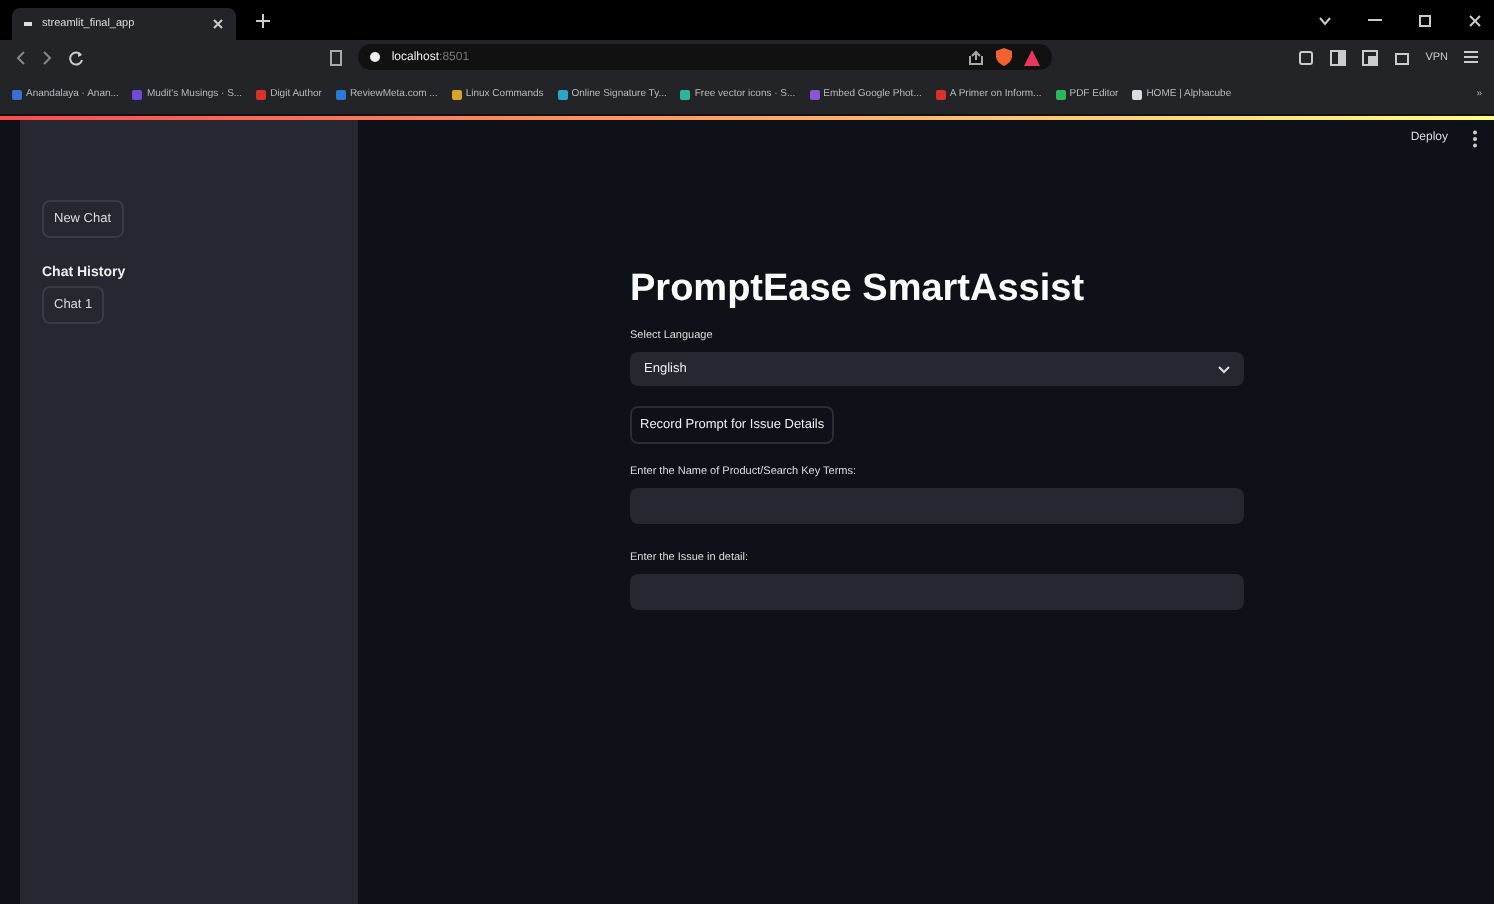 This screenshot has width=1494, height=904. I want to click on back-icon, so click(21, 57).